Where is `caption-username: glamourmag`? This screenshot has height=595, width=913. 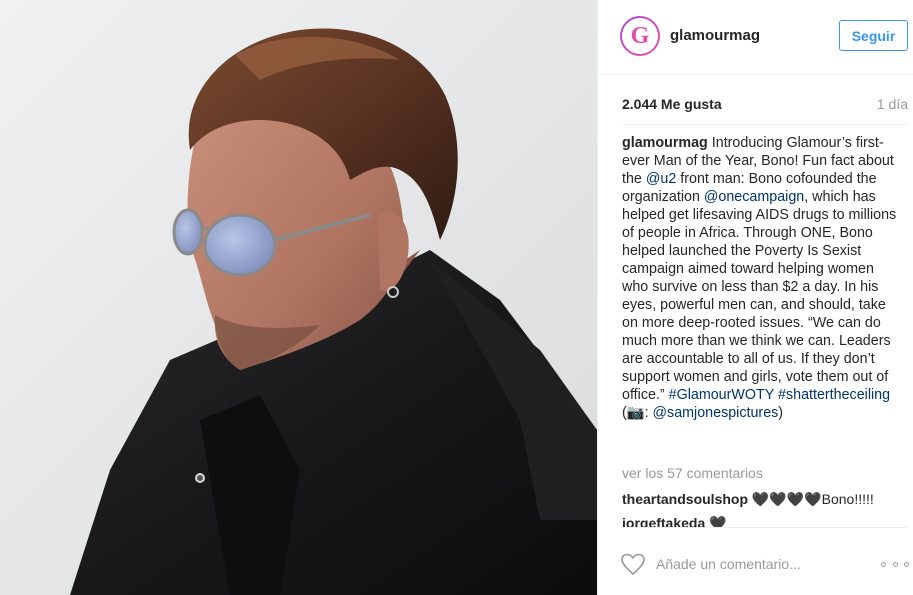
caption-username: glamourmag is located at coordinates (665, 143).